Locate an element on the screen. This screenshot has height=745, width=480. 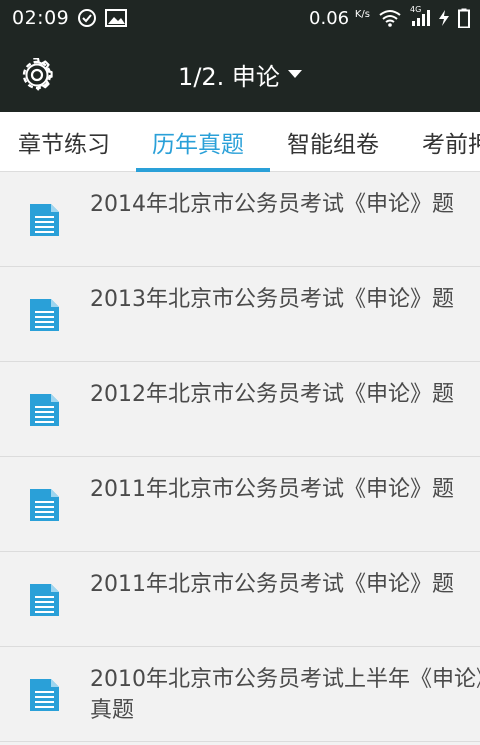
caret-down-icon is located at coordinates (294, 74).